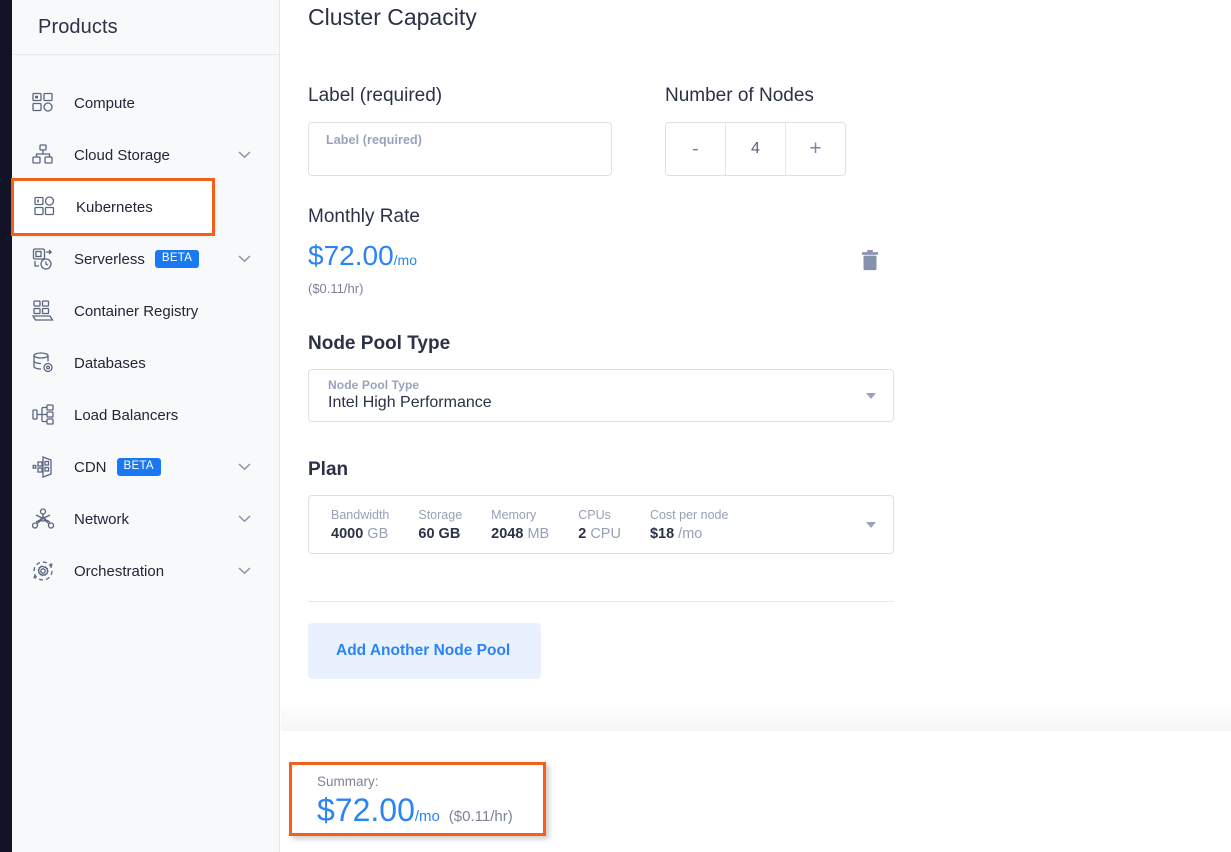 This screenshot has height=852, width=1231. I want to click on plan-cell-label: CPUs, so click(594, 514).